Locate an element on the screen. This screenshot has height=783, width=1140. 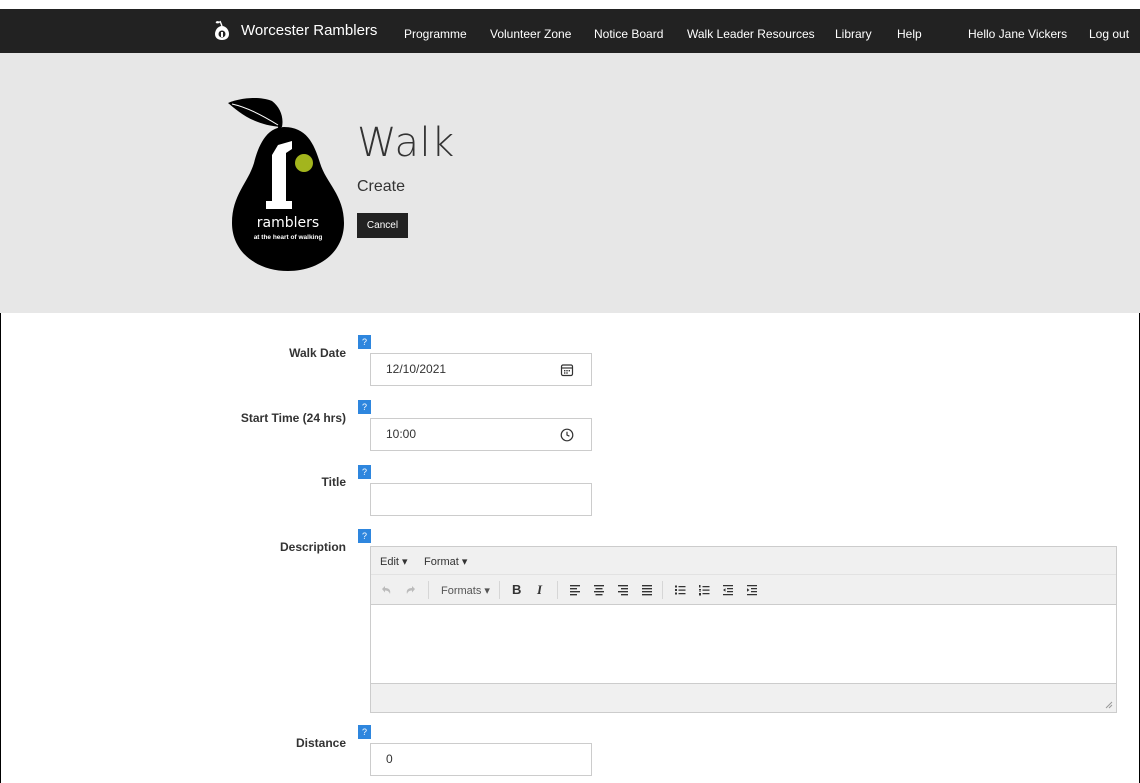
nav-logout: Log out is located at coordinates (1109, 34).